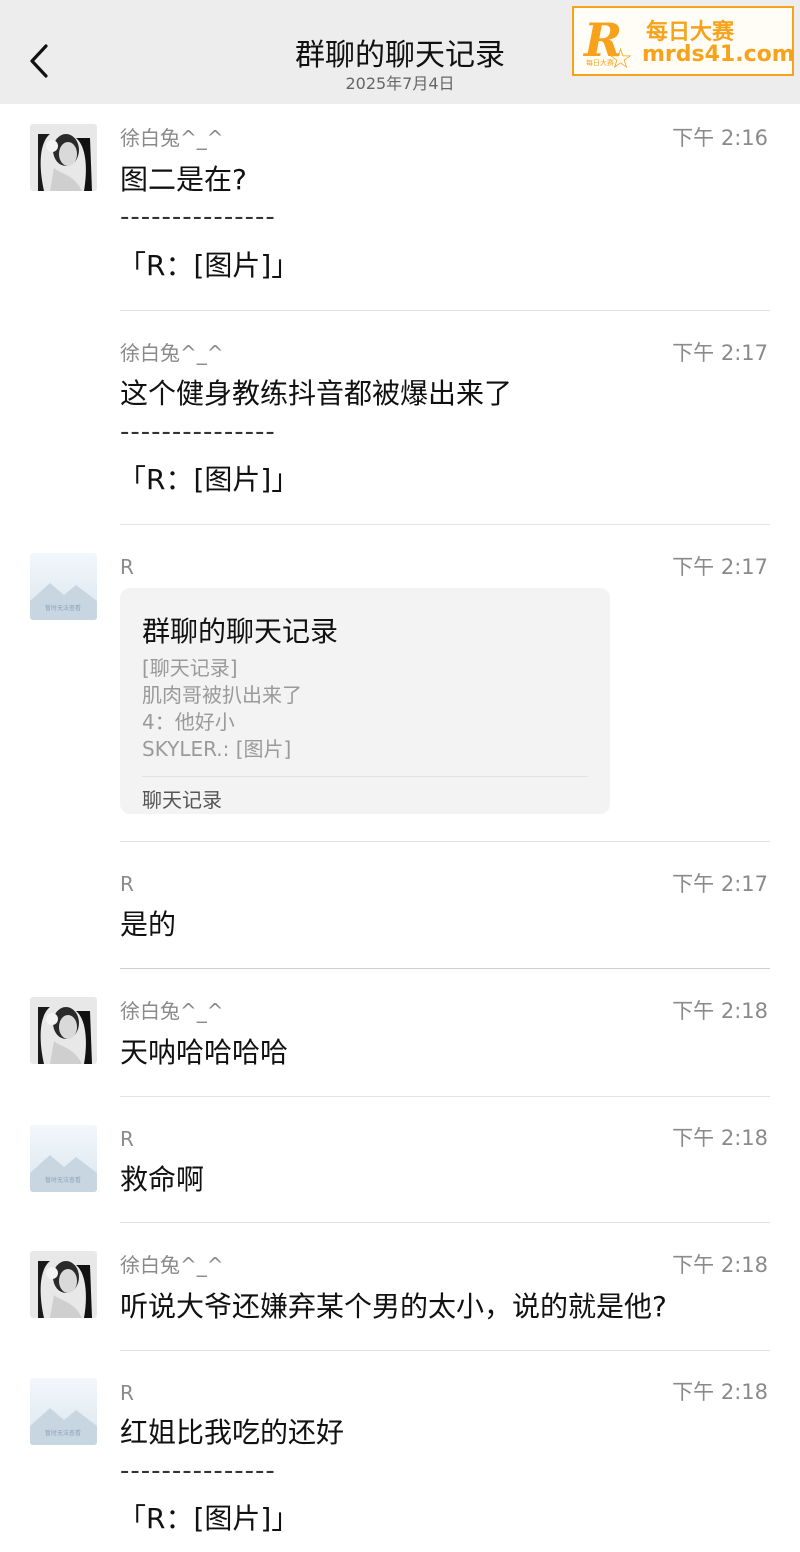 The width and height of the screenshot is (800, 1552). Describe the element at coordinates (204, 1052) in the screenshot. I see `message-text: 天呐哈哈哈哈` at that location.